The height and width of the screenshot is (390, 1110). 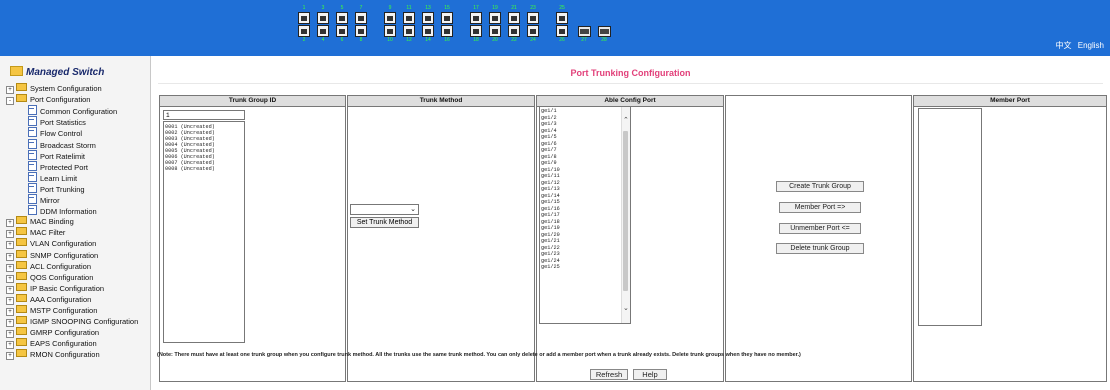 What do you see at coordinates (550, 228) in the screenshot?
I see `port-option: ge1/19` at bounding box center [550, 228].